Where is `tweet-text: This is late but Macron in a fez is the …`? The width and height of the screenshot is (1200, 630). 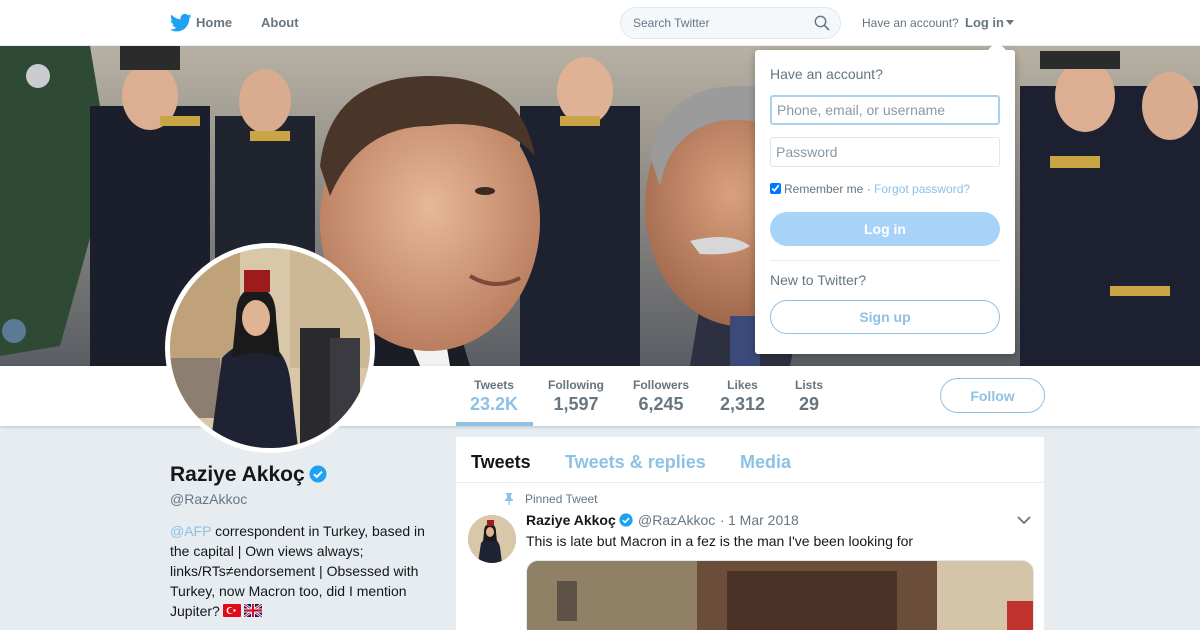 tweet-text: This is late but Macron in a fez is the … is located at coordinates (720, 541).